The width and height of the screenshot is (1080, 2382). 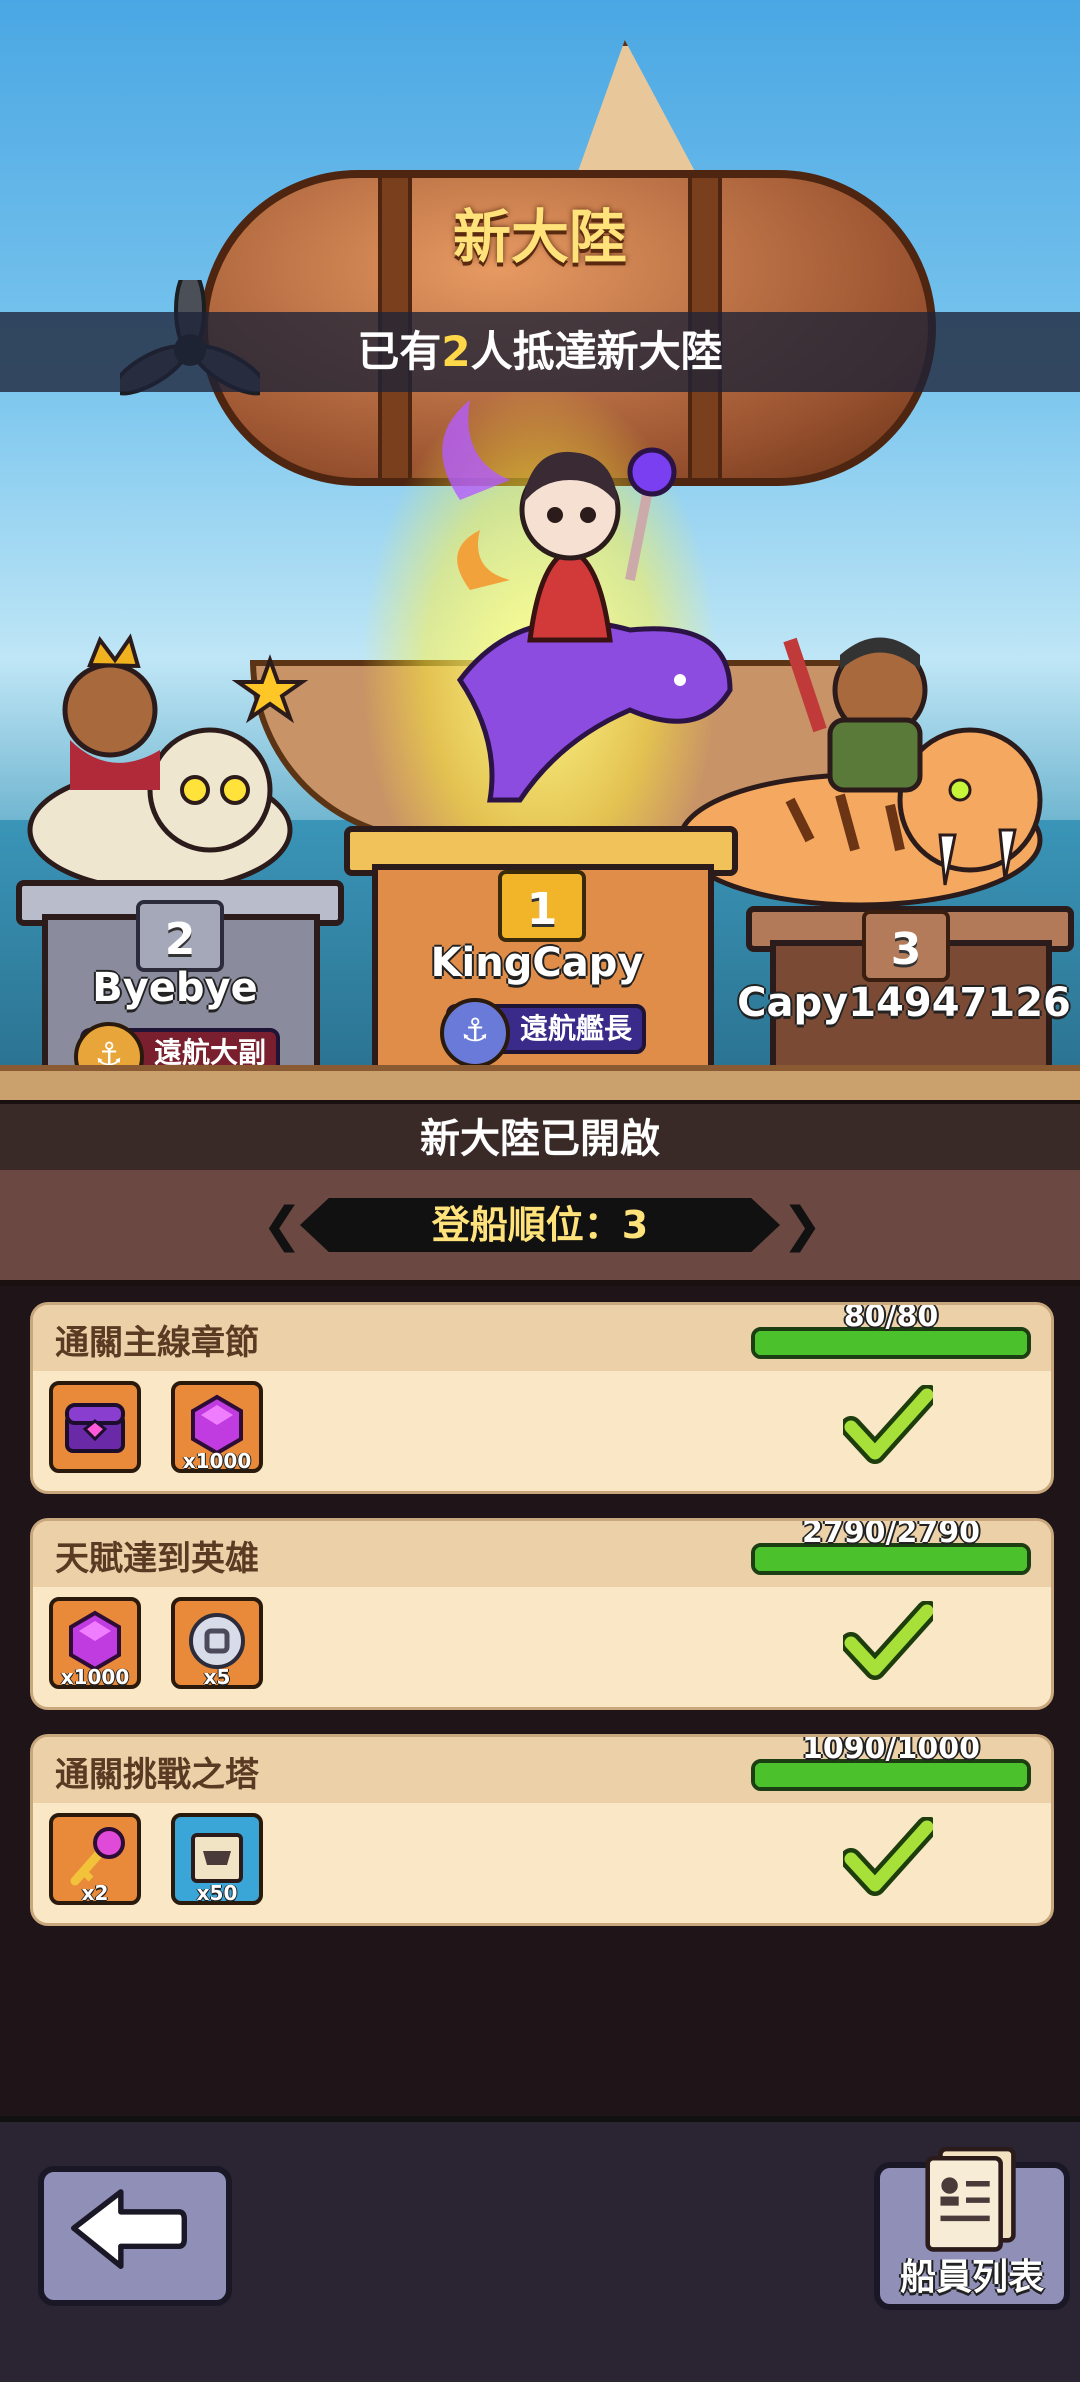 What do you see at coordinates (542, 1830) in the screenshot?
I see `task-card: 通關挑戰之塔 1090/1000 x2 x50` at bounding box center [542, 1830].